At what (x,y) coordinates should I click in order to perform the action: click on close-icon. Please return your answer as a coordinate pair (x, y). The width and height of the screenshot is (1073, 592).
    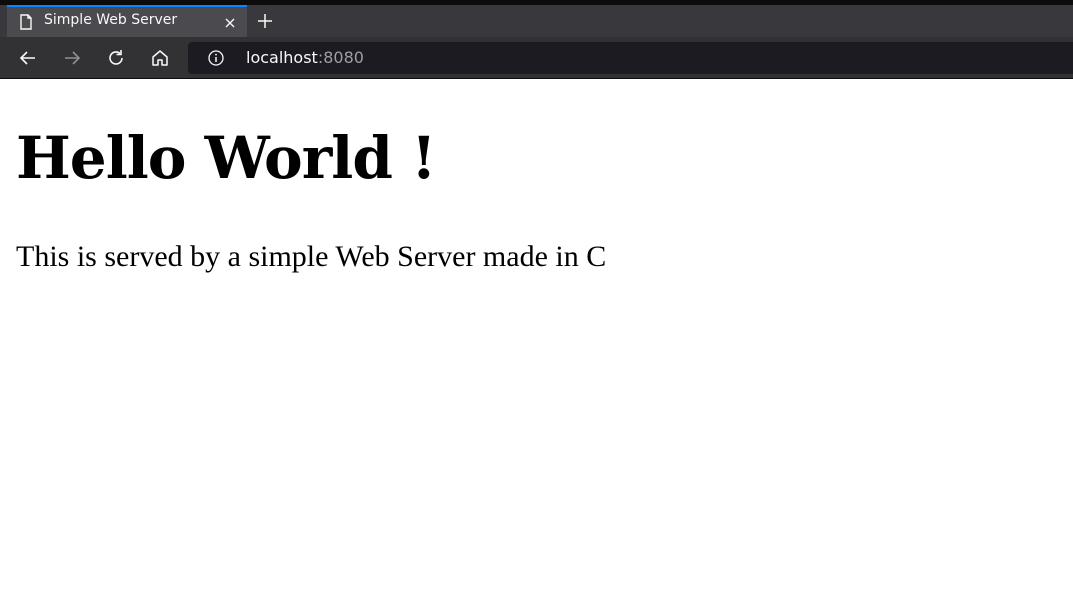
    Looking at the image, I should click on (230, 22).